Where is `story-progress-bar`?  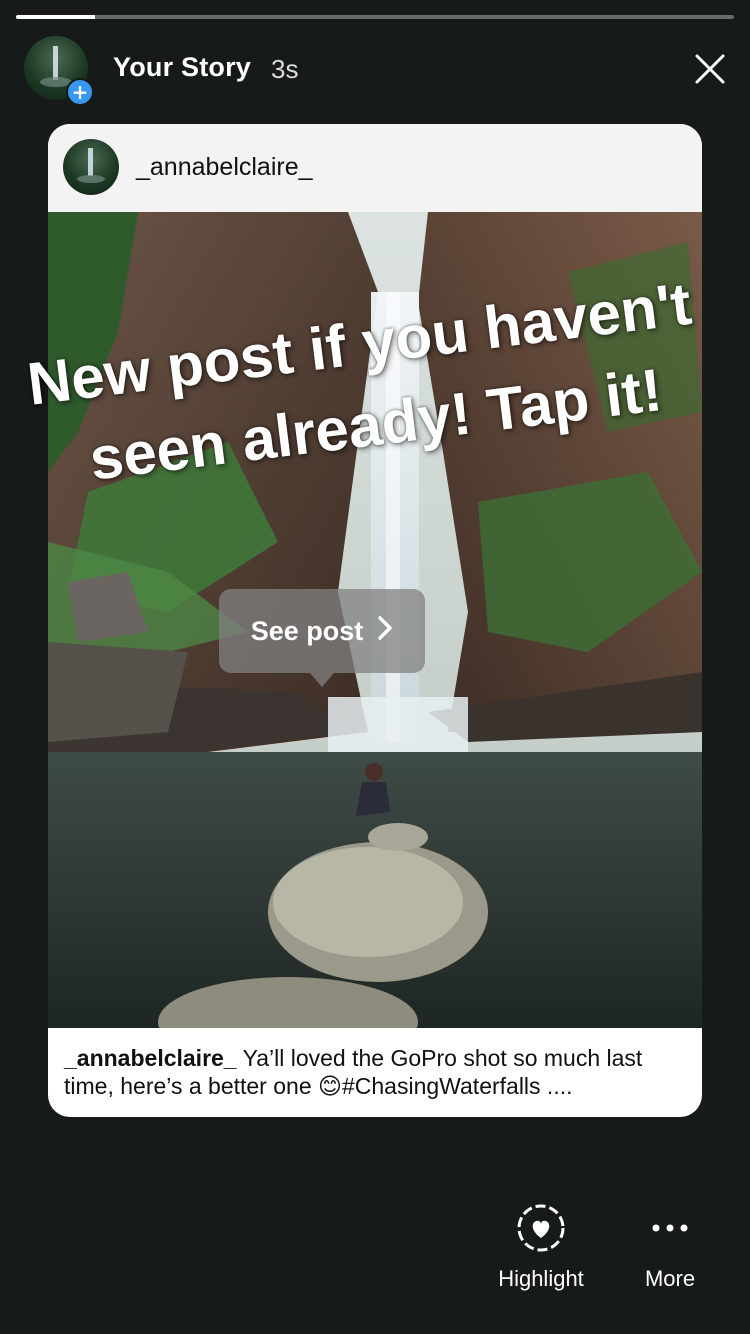
story-progress-bar is located at coordinates (375, 17).